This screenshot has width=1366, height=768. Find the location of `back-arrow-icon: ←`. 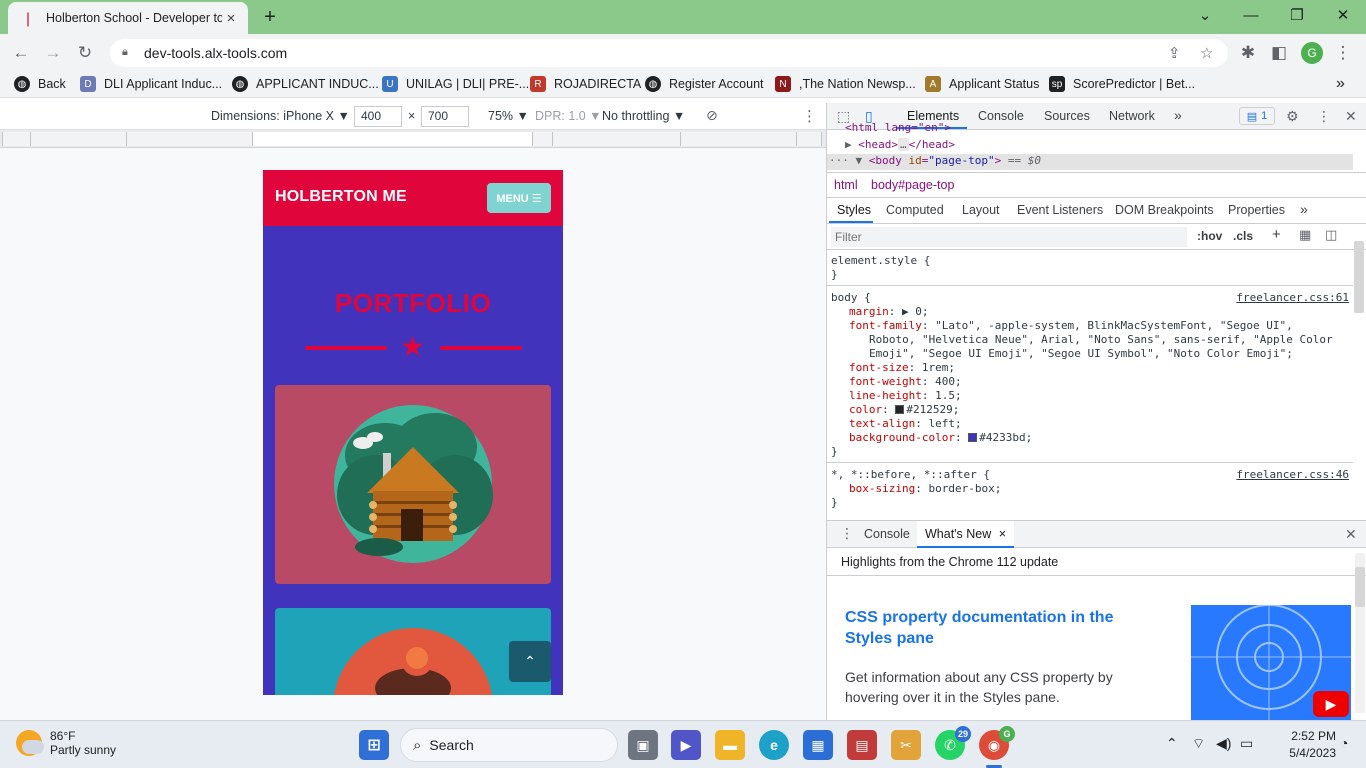

back-arrow-icon: ← is located at coordinates (21, 53).